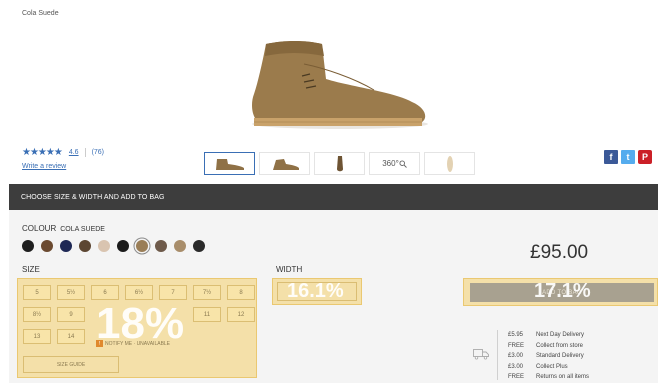  I want to click on twitter-icon: t, so click(628, 157).